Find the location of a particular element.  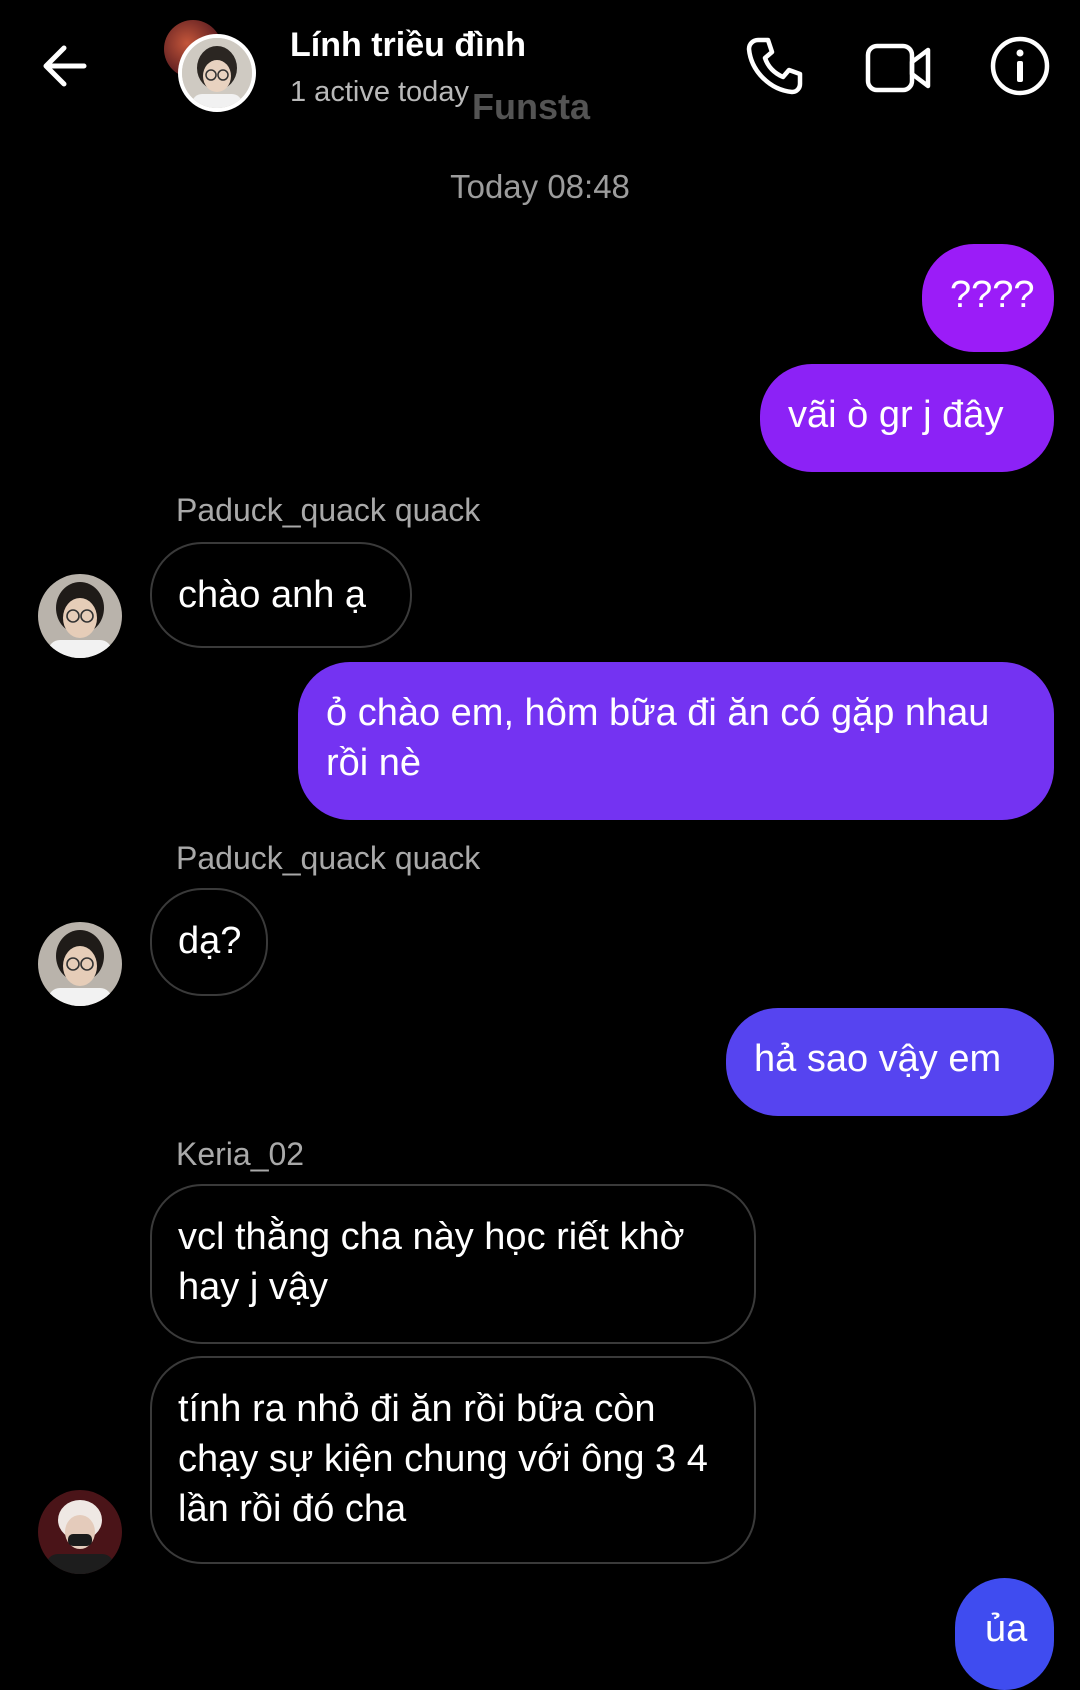

sender-name: Keria_02 is located at coordinates (240, 1154).